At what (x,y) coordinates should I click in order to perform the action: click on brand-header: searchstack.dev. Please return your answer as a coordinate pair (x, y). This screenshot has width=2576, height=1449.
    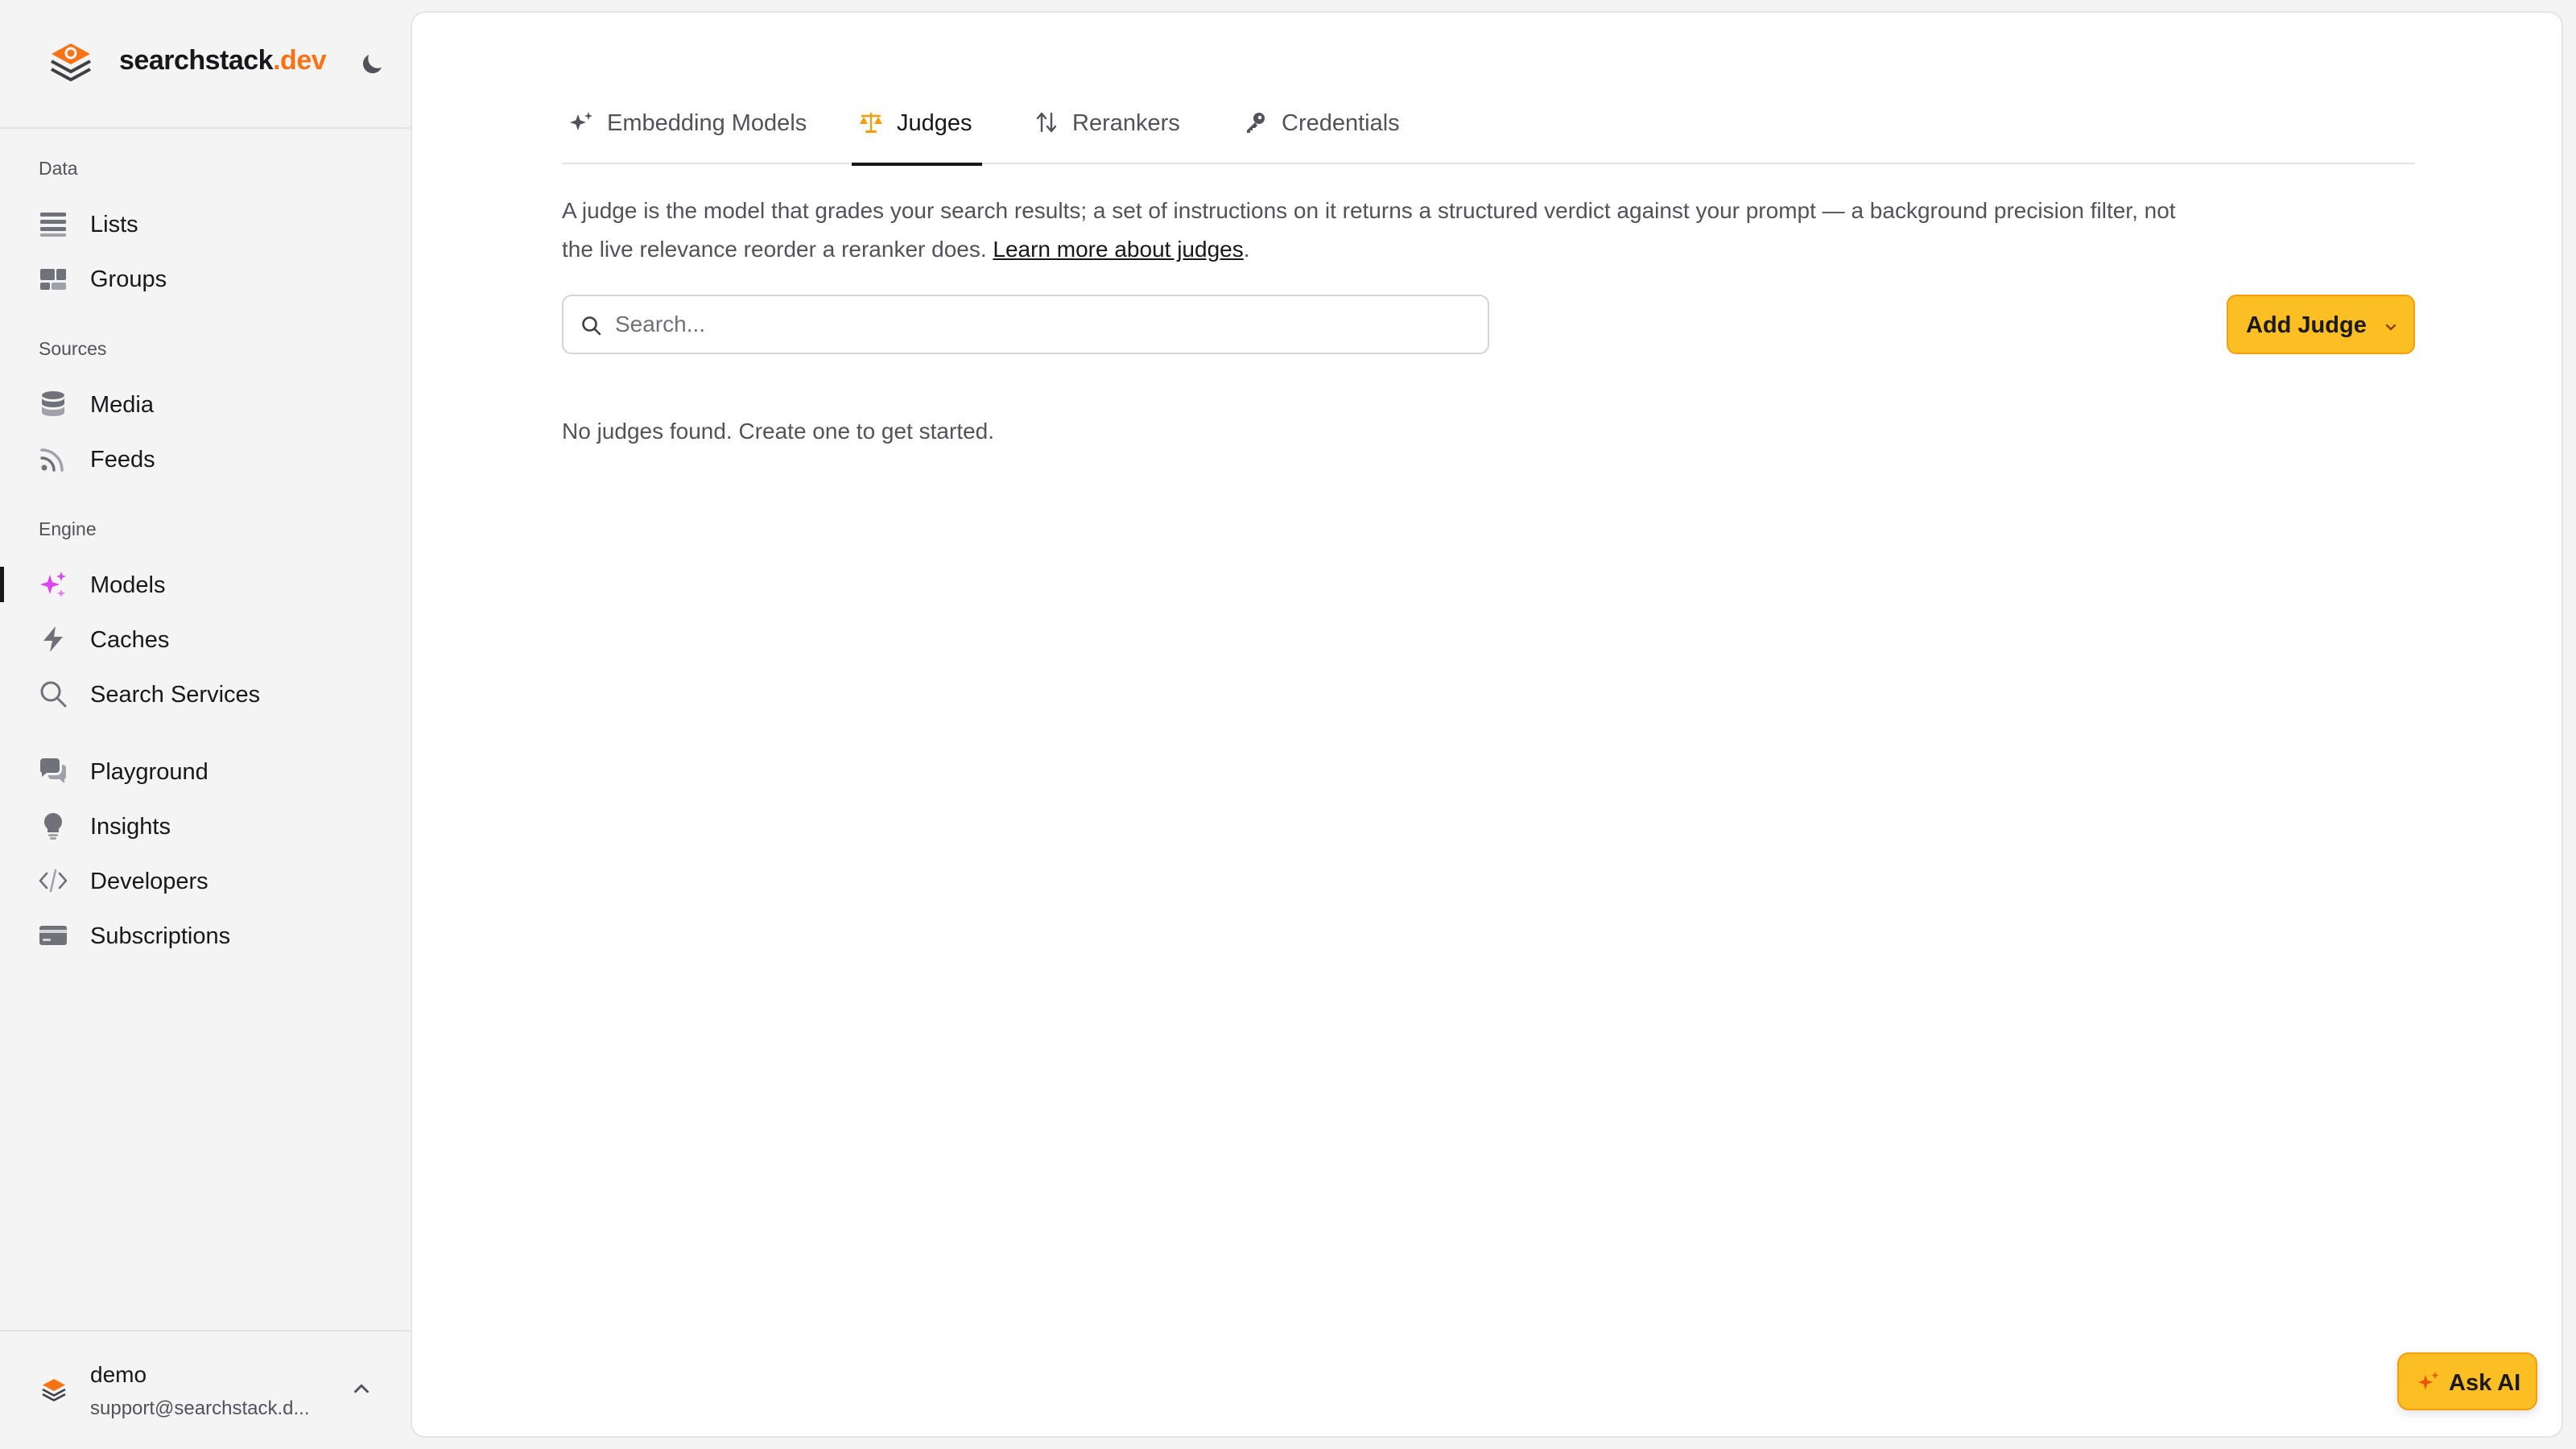
    Looking at the image, I should click on (205, 64).